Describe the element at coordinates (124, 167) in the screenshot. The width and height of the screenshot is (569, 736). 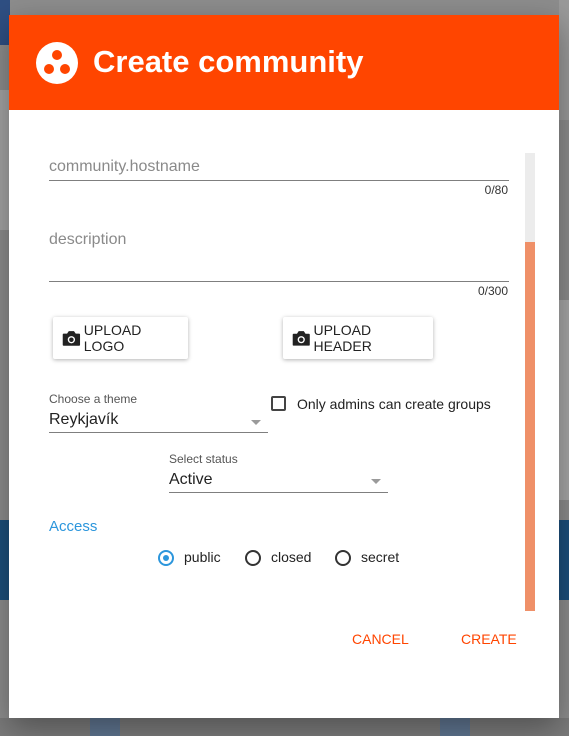
I see `hostname-input: community.hostname` at that location.